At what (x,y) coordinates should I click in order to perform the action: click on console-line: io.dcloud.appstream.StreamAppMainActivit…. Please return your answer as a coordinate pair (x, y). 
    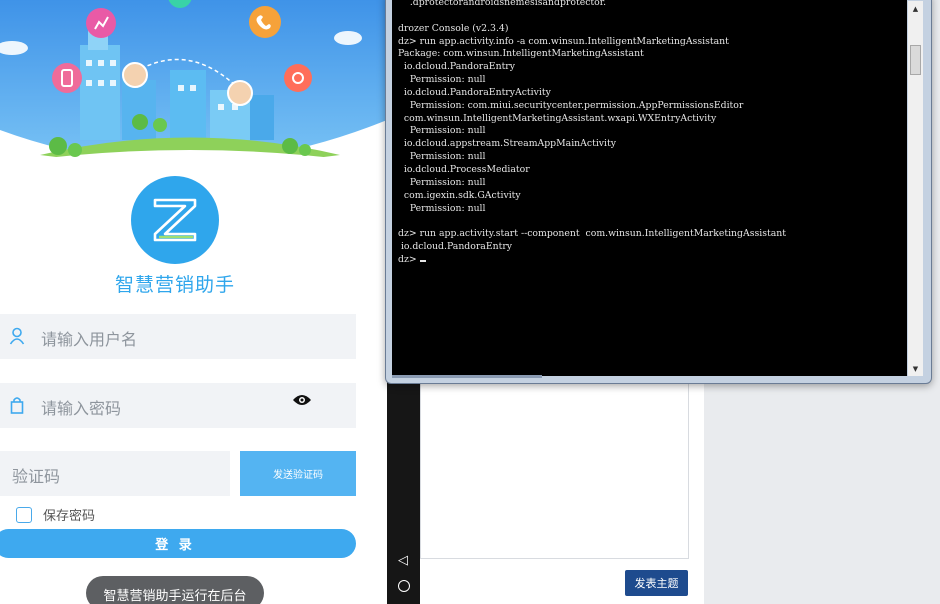
    Looking at the image, I should click on (507, 144).